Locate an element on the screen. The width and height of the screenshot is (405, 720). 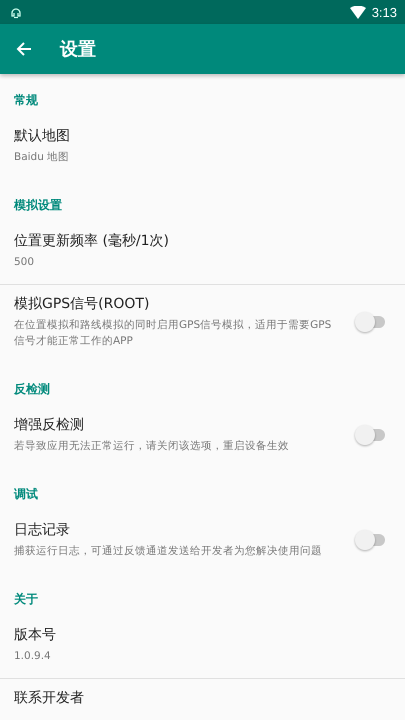
toolbar-title: 设置 is located at coordinates (78, 49).